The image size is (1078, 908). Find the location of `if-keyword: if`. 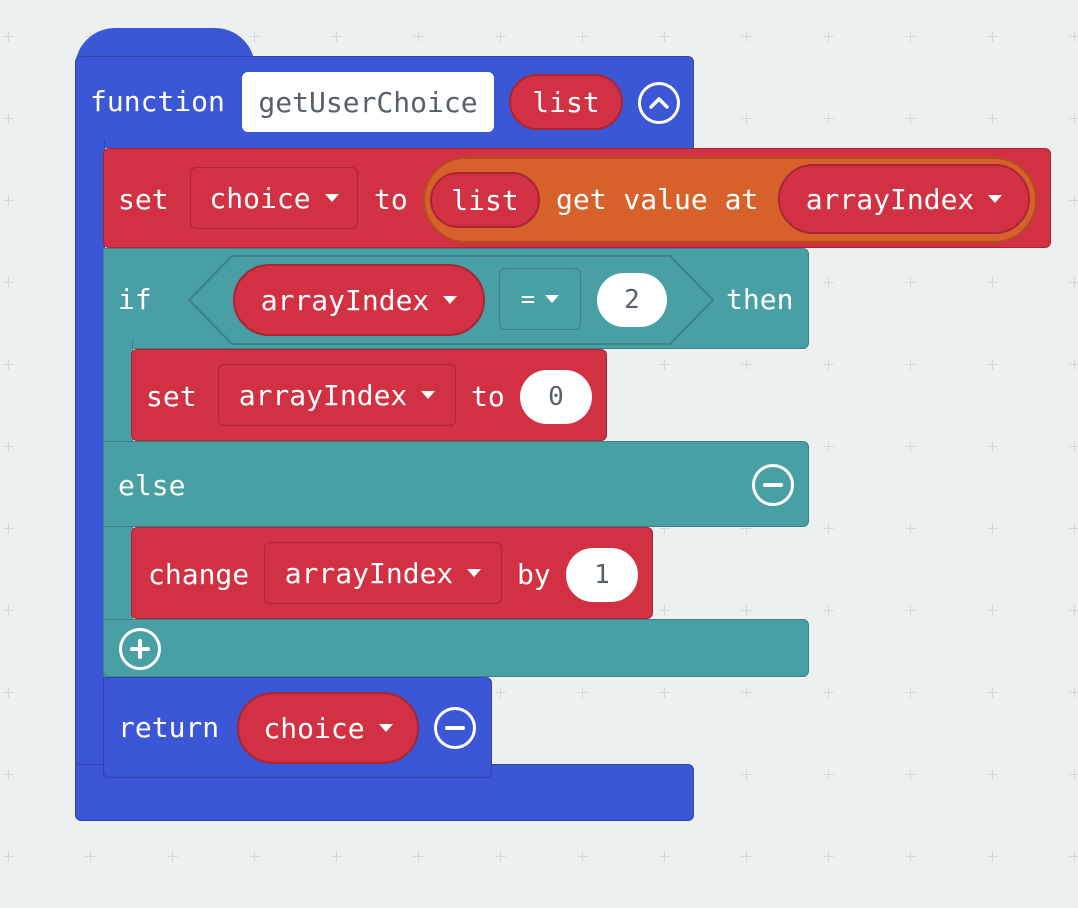

if-keyword: if is located at coordinates (135, 299).